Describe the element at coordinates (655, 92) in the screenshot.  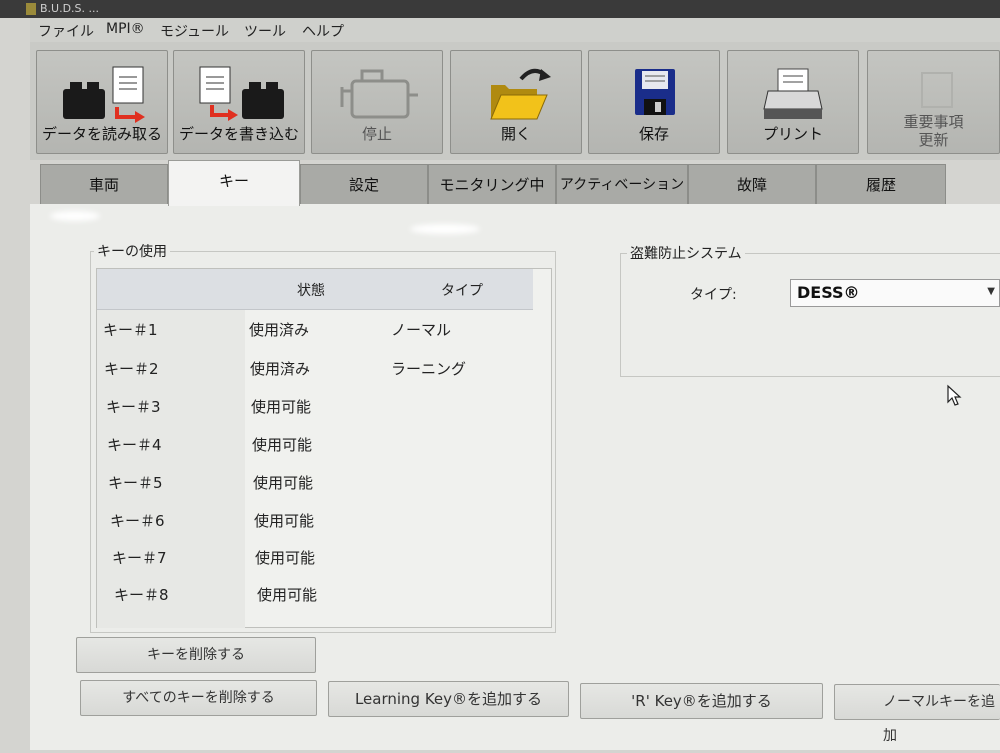
I see `floppy-disk-icon` at that location.